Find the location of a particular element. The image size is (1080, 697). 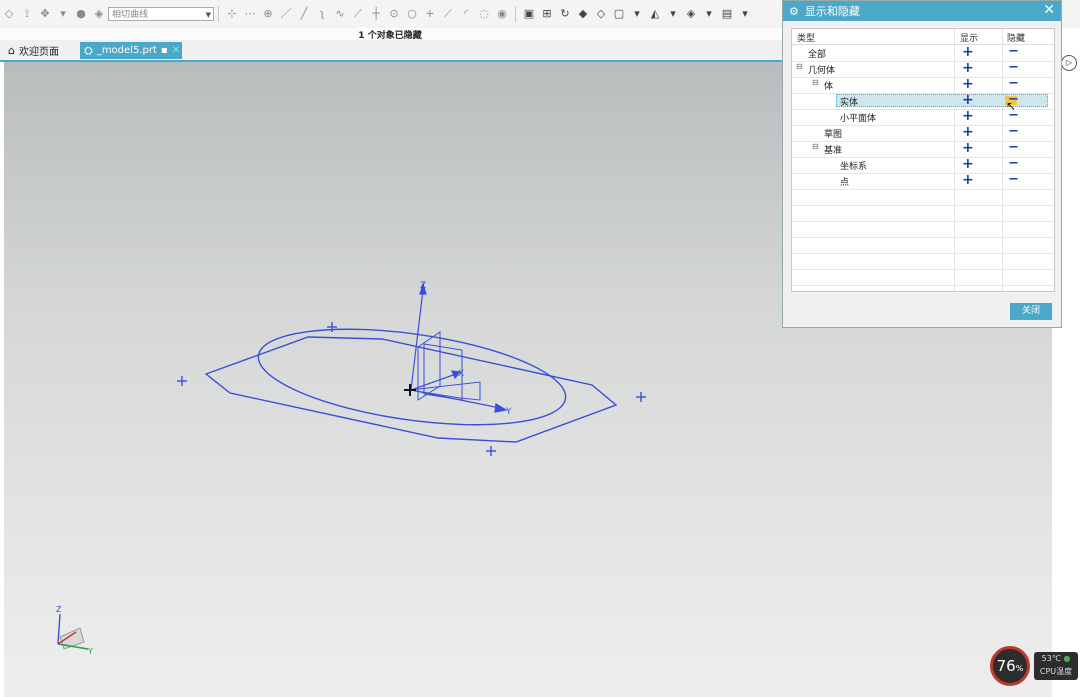

arc-point-icon: ◌ is located at coordinates (484, 14).